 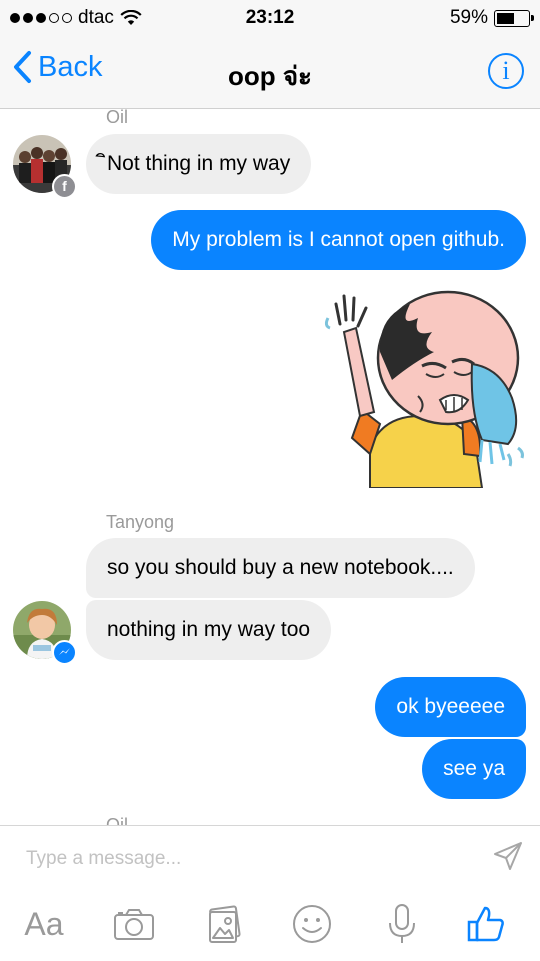 What do you see at coordinates (474, 769) in the screenshot?
I see `message-bubble-outgoing: see ya` at bounding box center [474, 769].